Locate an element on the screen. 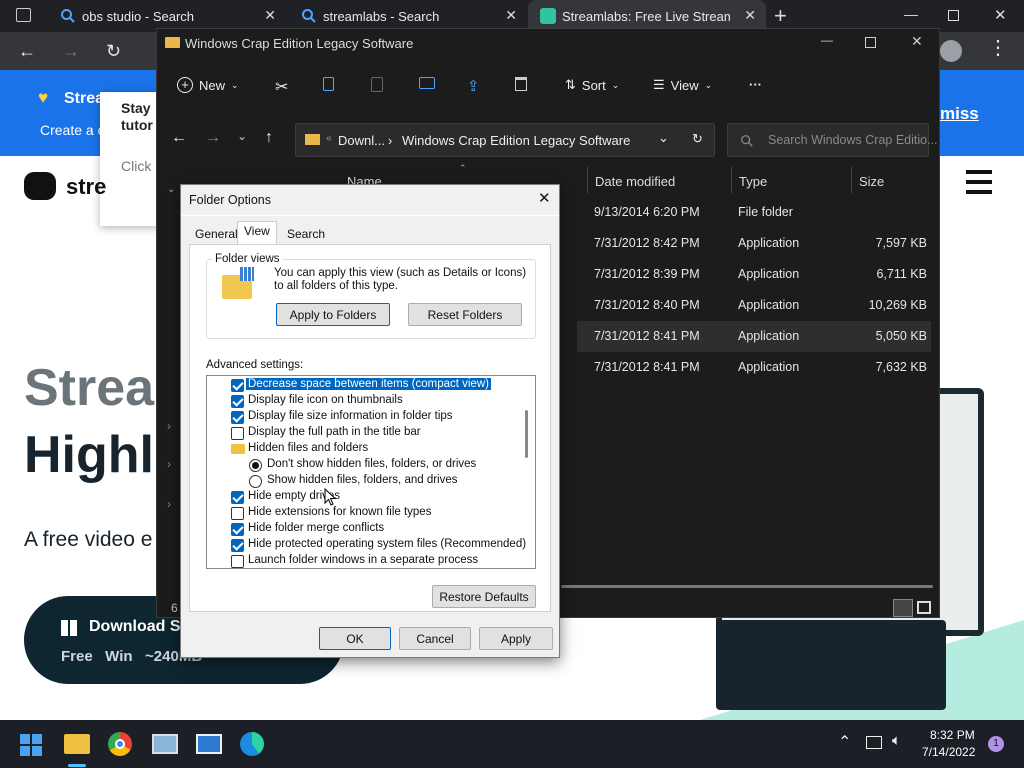 Image resolution: width=1024 pixels, height=768 pixels. volume-icon: 🔈︎ is located at coordinates (896, 740).